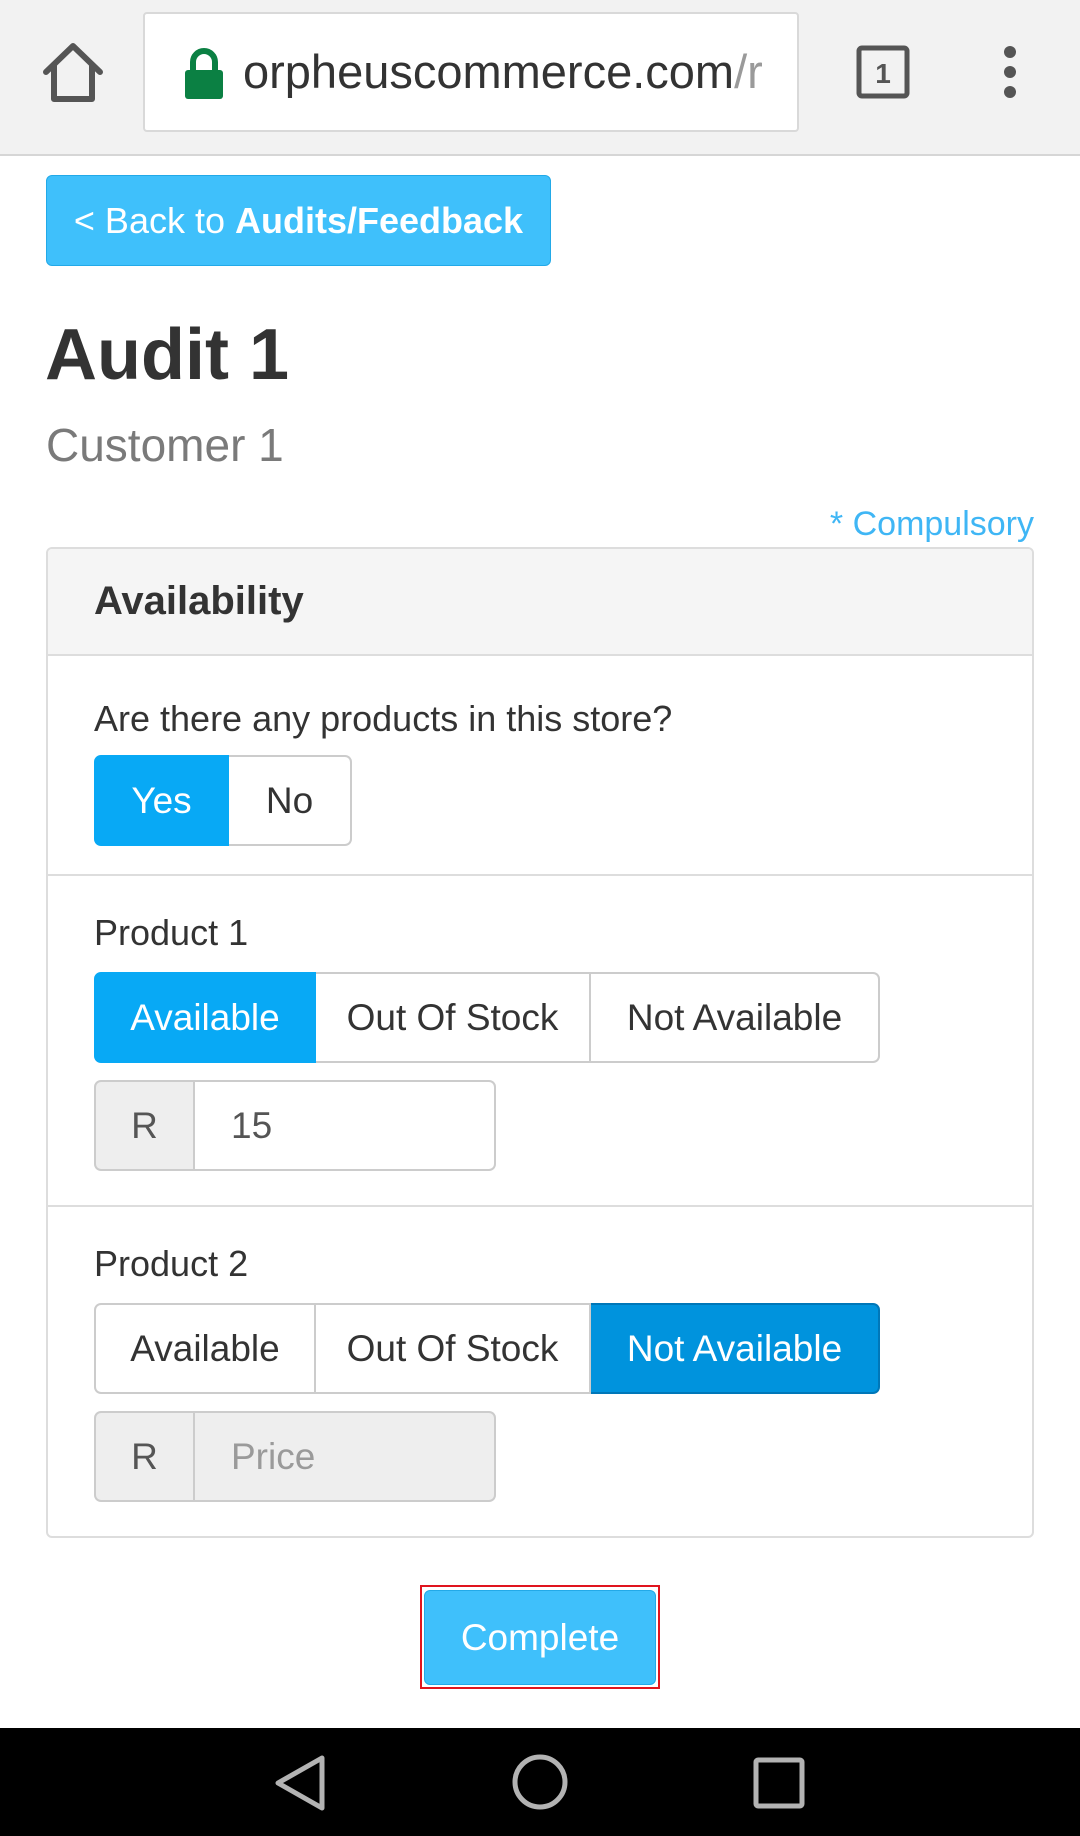  Describe the element at coordinates (300, 1783) in the screenshot. I see `nav-back-icon` at that location.